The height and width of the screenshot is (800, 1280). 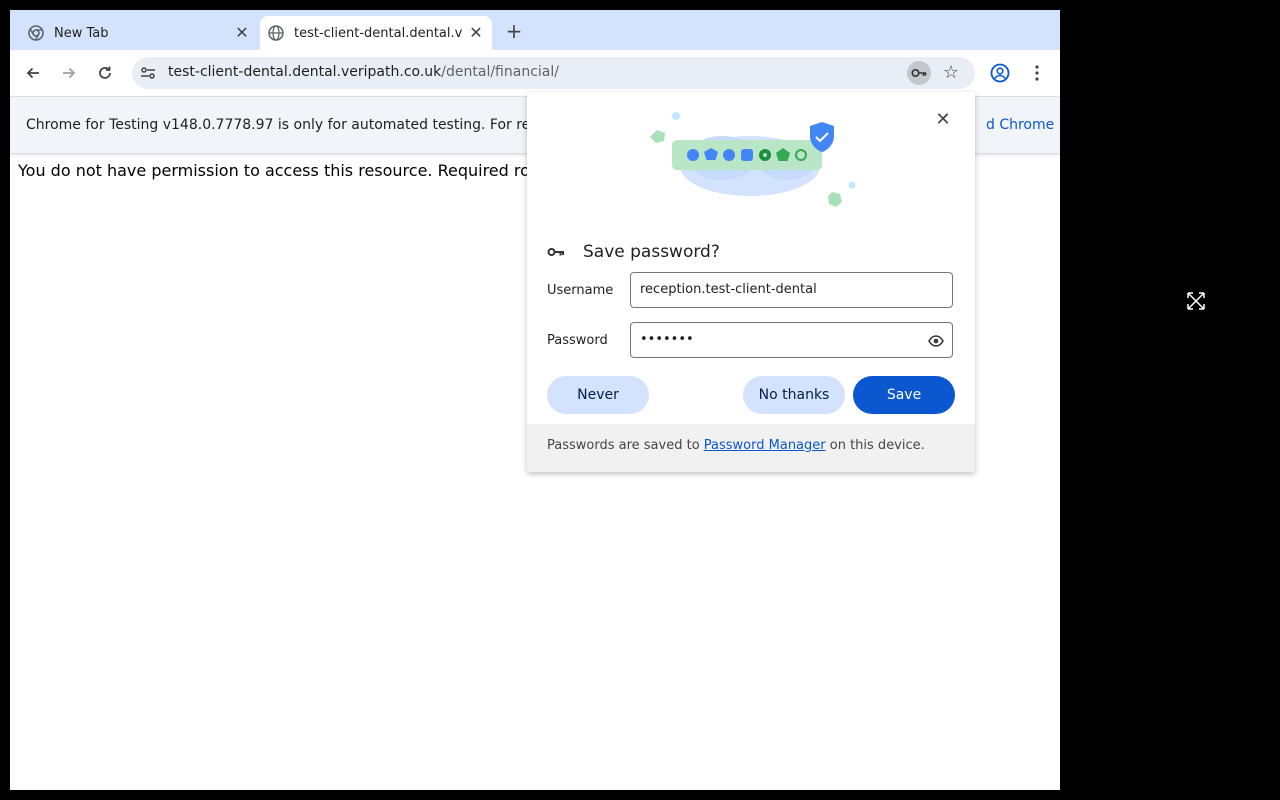 I want to click on password-key-icon, so click(x=919, y=73).